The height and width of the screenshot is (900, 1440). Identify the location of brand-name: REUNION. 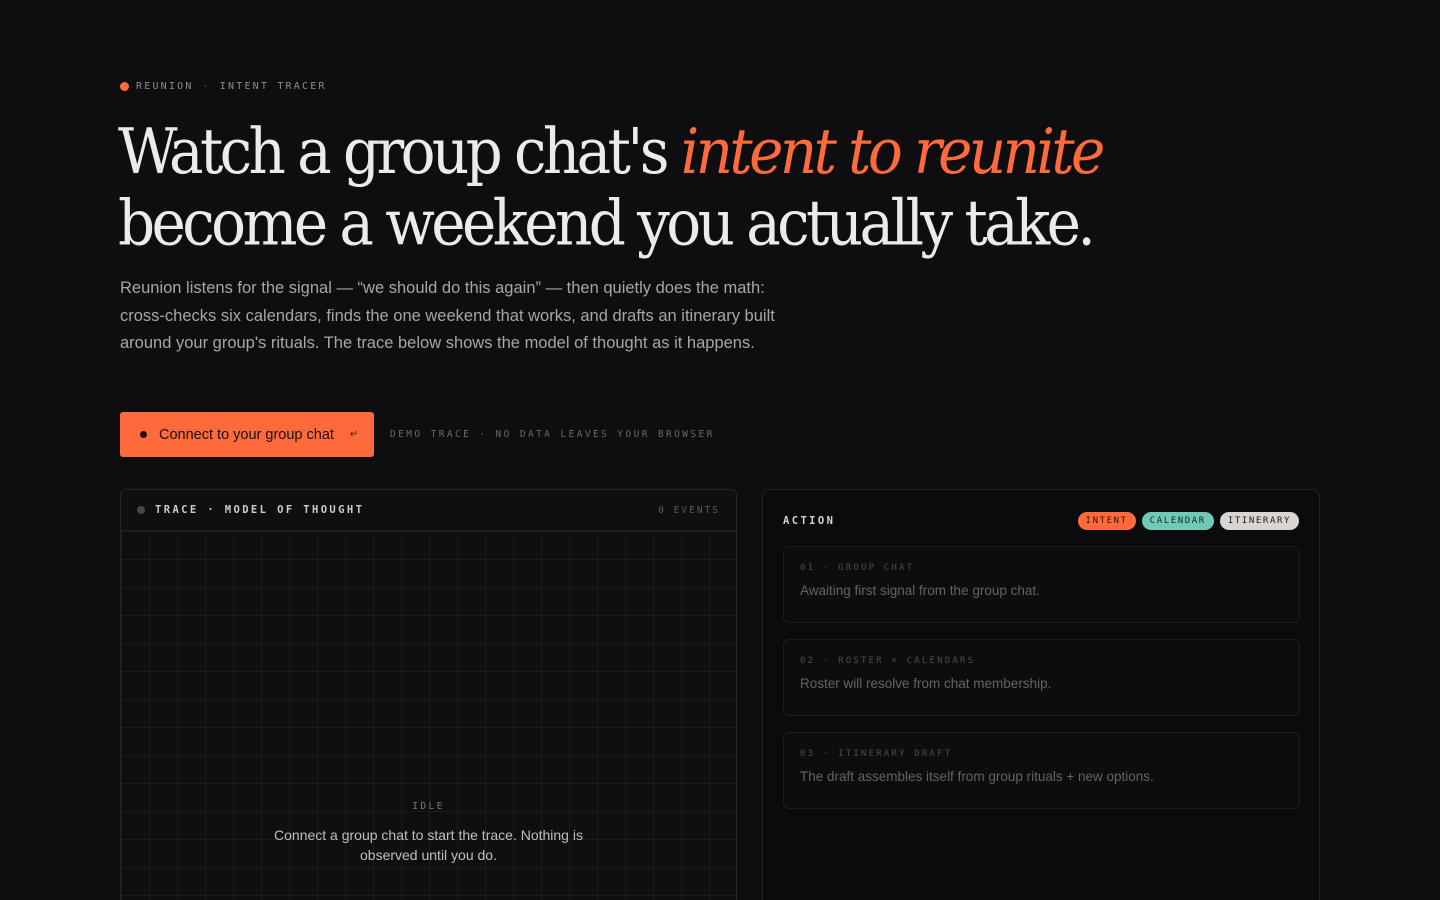
(165, 86).